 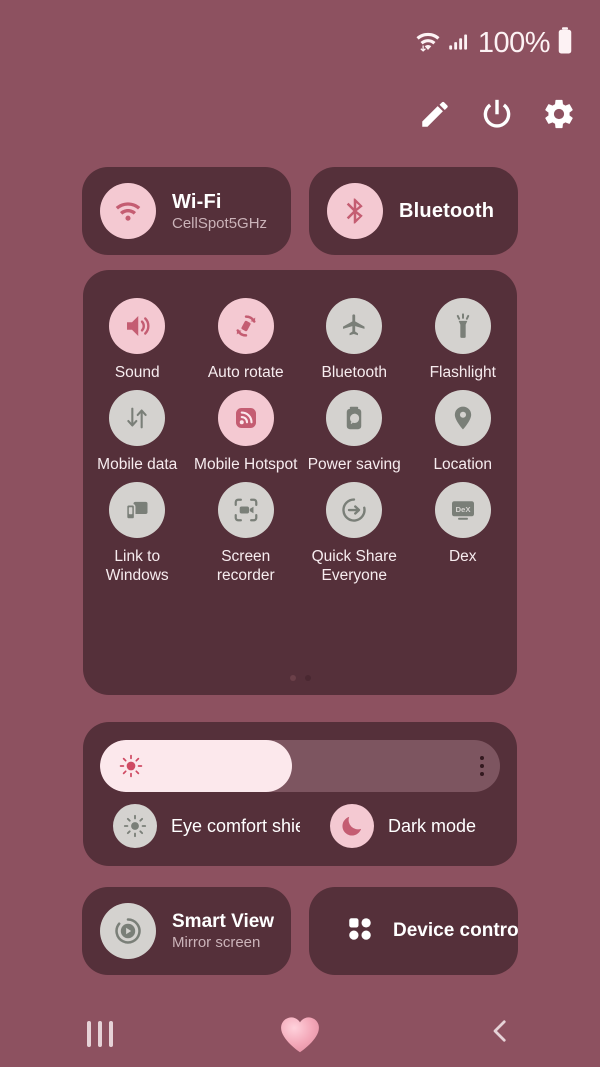 I want to click on display-modes-row: Eye comfort shield Dark mode, so click(x=300, y=826).